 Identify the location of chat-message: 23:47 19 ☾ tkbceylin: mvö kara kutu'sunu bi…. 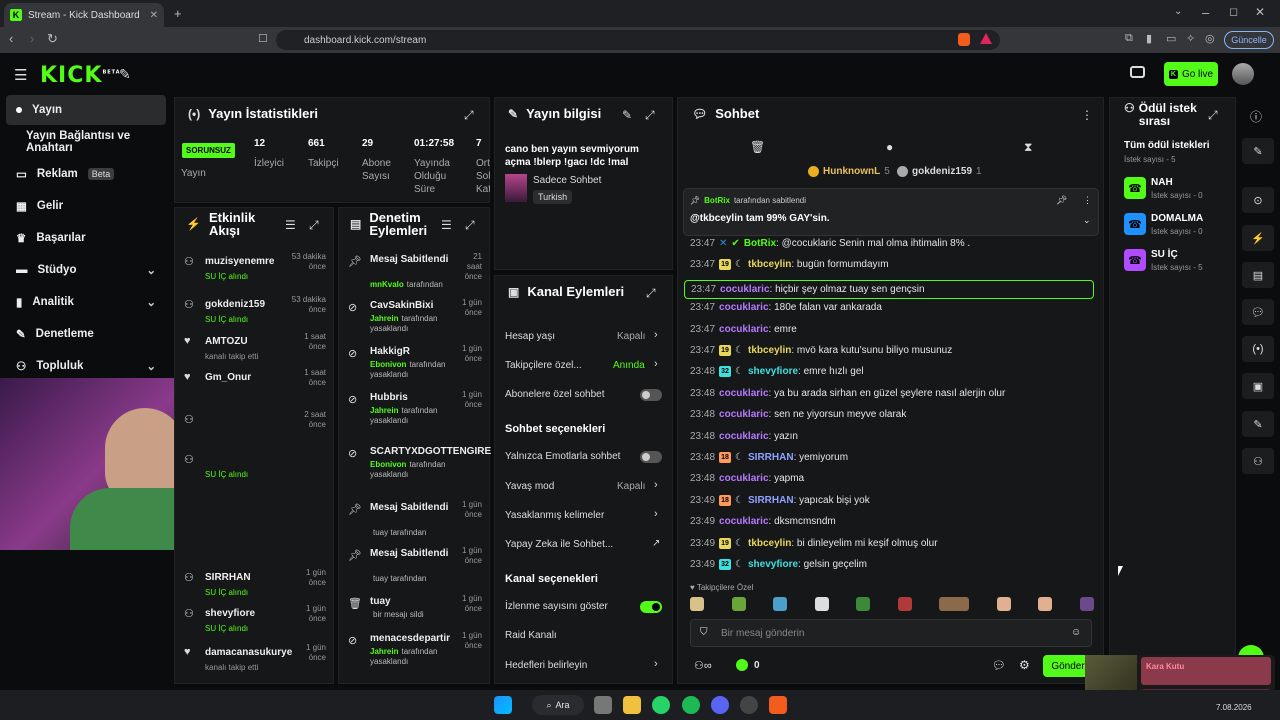
(821, 350).